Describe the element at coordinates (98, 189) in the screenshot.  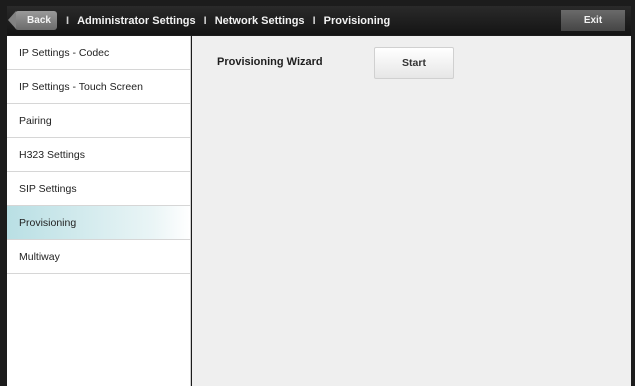
I see `sidebar-item-sip-settings: SIP Settings` at that location.